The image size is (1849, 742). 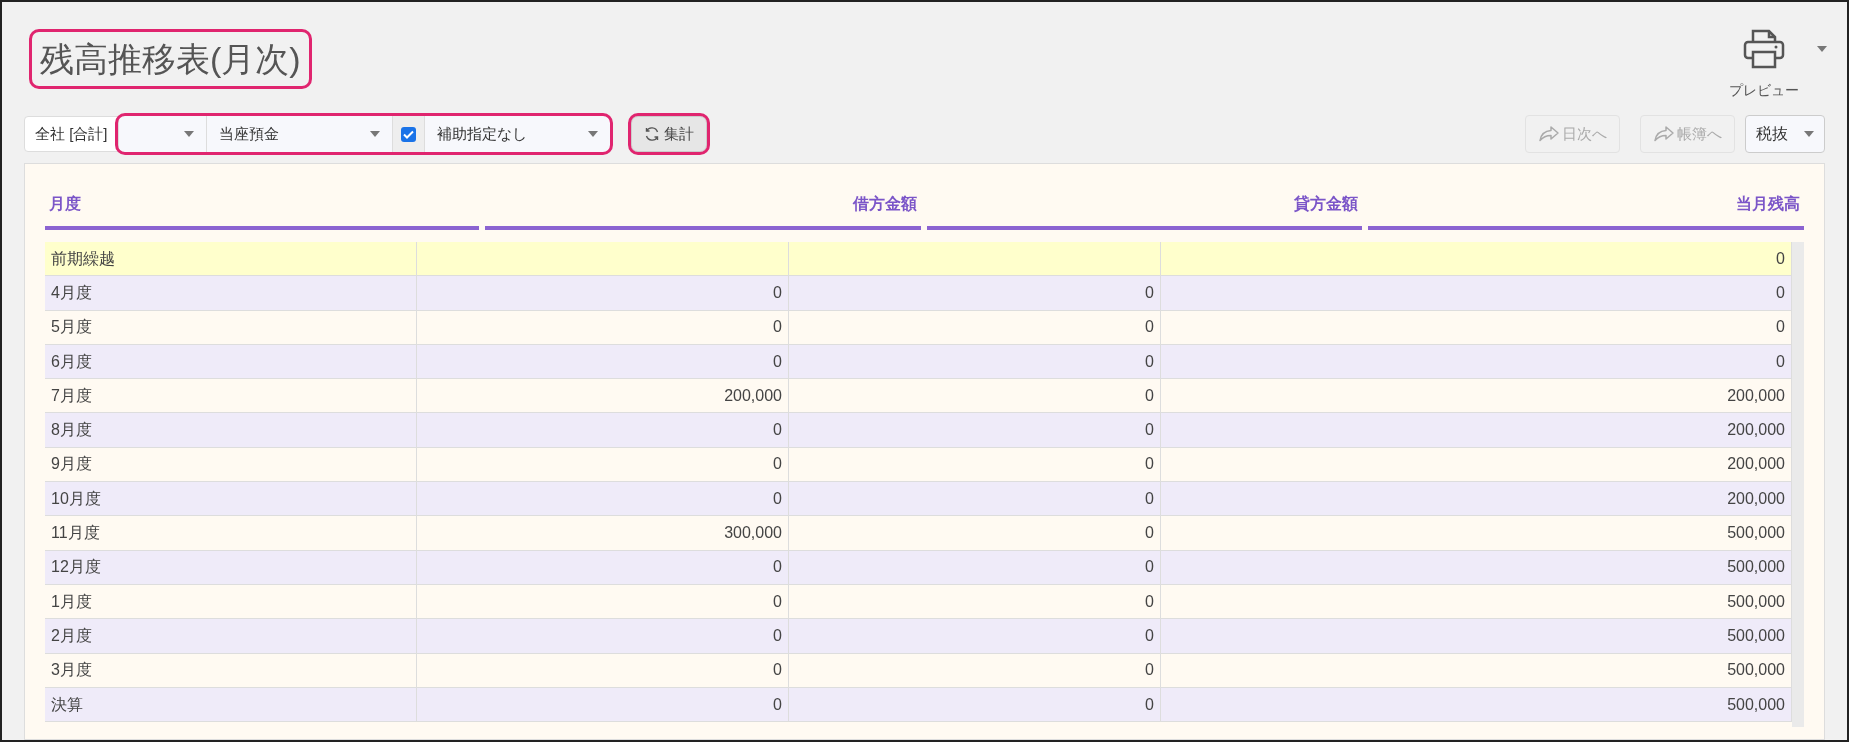 I want to click on company-label: 全社 [合計], so click(x=71, y=133).